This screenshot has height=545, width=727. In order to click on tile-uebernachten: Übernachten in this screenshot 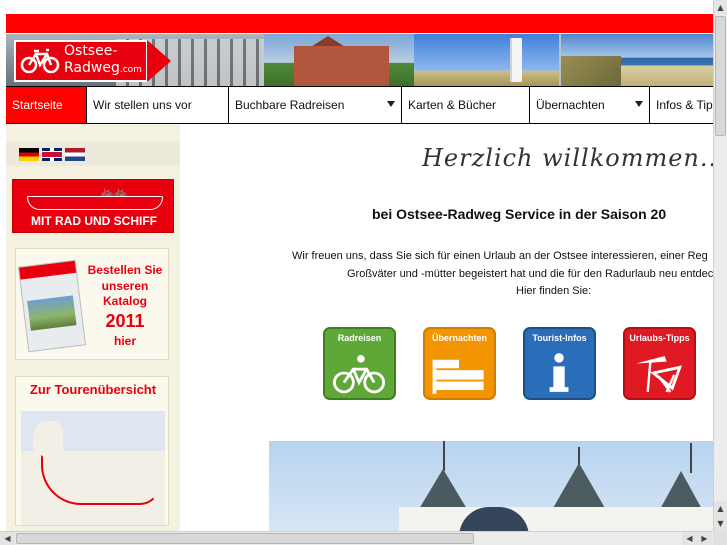, I will do `click(459, 363)`.